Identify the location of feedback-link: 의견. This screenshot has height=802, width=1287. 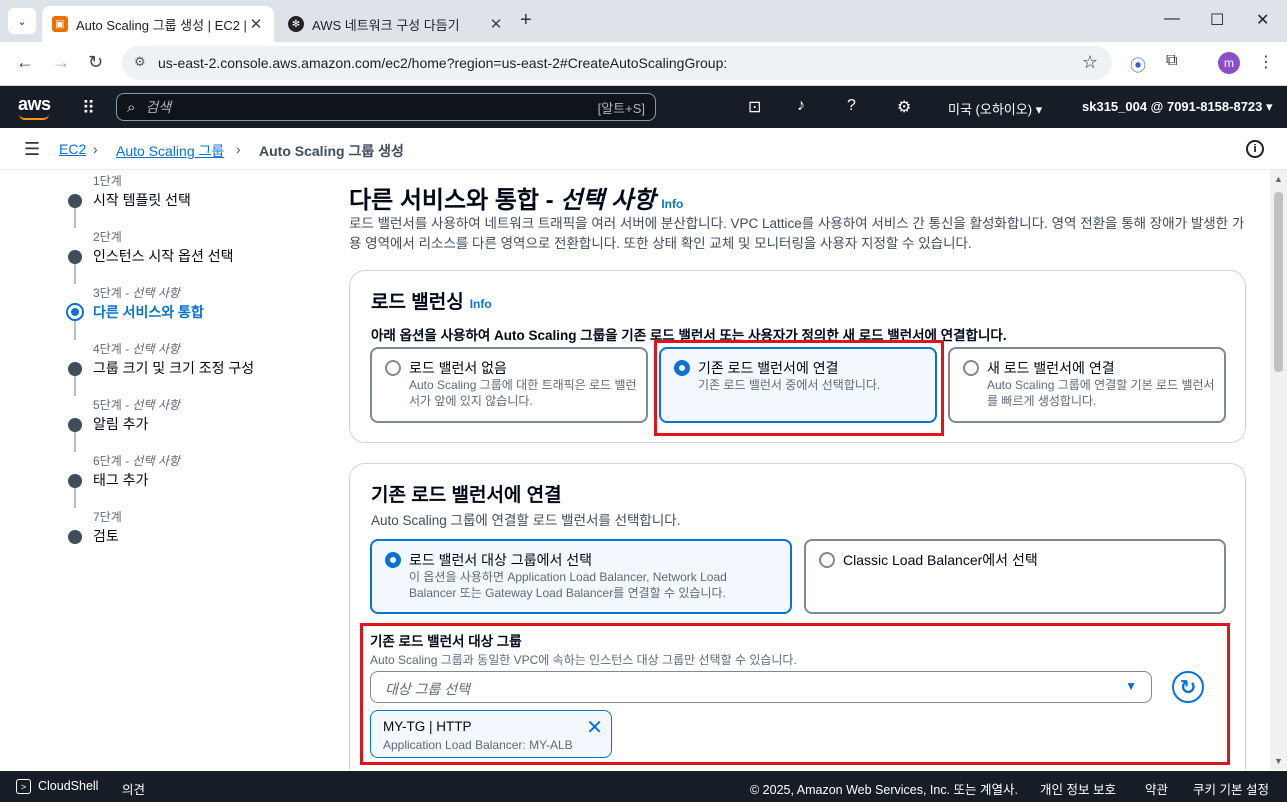
(133, 788).